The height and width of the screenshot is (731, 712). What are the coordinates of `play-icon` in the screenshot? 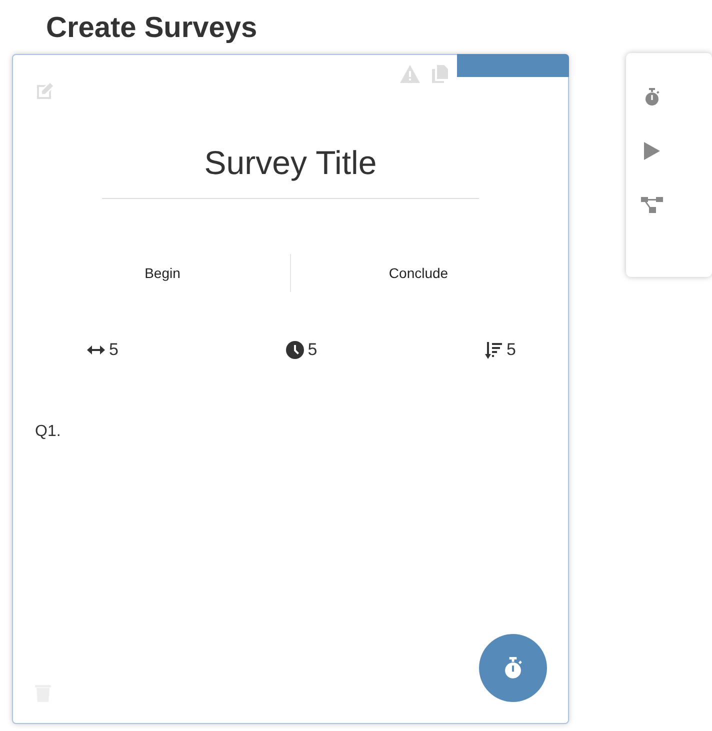 It's located at (652, 151).